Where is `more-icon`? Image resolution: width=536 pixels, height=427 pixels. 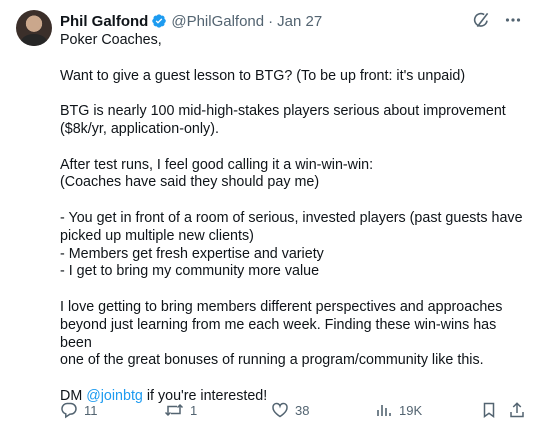 more-icon is located at coordinates (513, 20).